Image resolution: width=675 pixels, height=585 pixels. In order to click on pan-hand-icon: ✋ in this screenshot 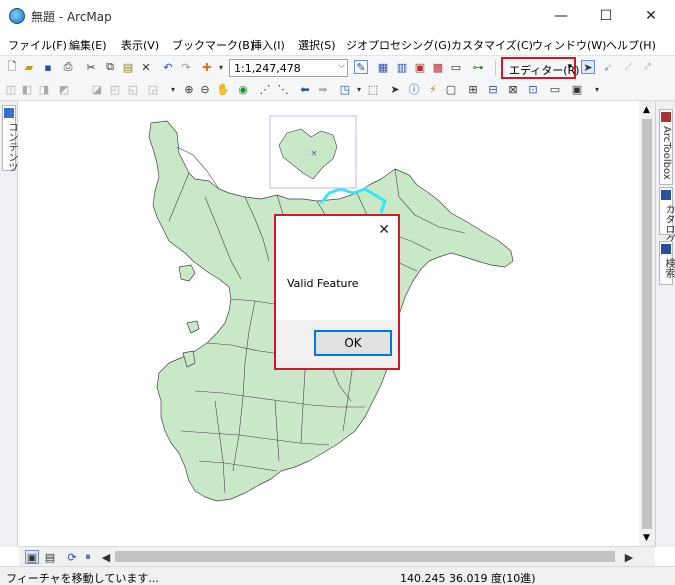, I will do `click(223, 89)`.